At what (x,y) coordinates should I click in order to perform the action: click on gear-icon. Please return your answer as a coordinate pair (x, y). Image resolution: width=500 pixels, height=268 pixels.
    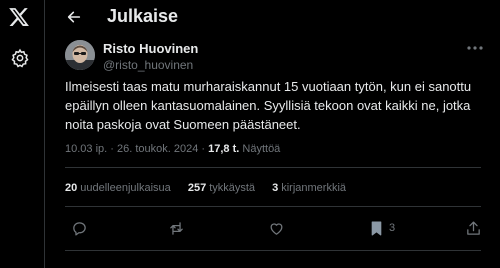
    Looking at the image, I should click on (20, 58).